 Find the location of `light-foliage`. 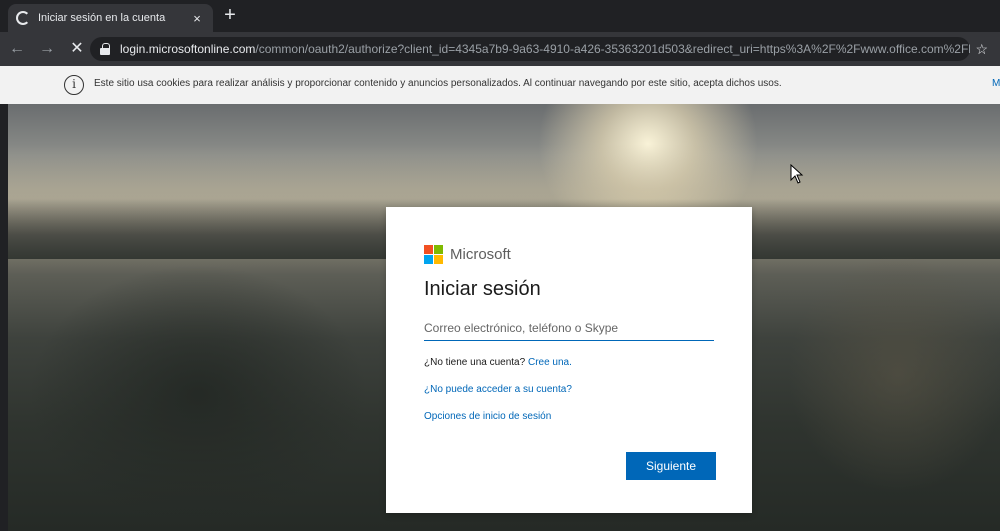

light-foliage is located at coordinates (894, 374).